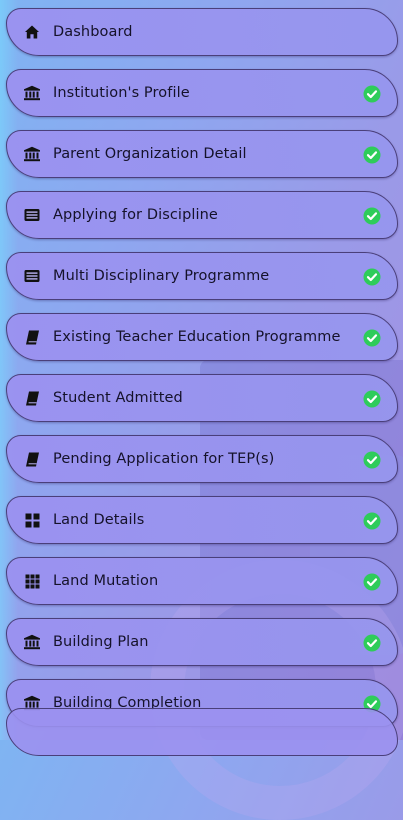 The width and height of the screenshot is (403, 820). Describe the element at coordinates (164, 459) in the screenshot. I see `sidebar-item-label: Pending Application for TEP(s)` at that location.